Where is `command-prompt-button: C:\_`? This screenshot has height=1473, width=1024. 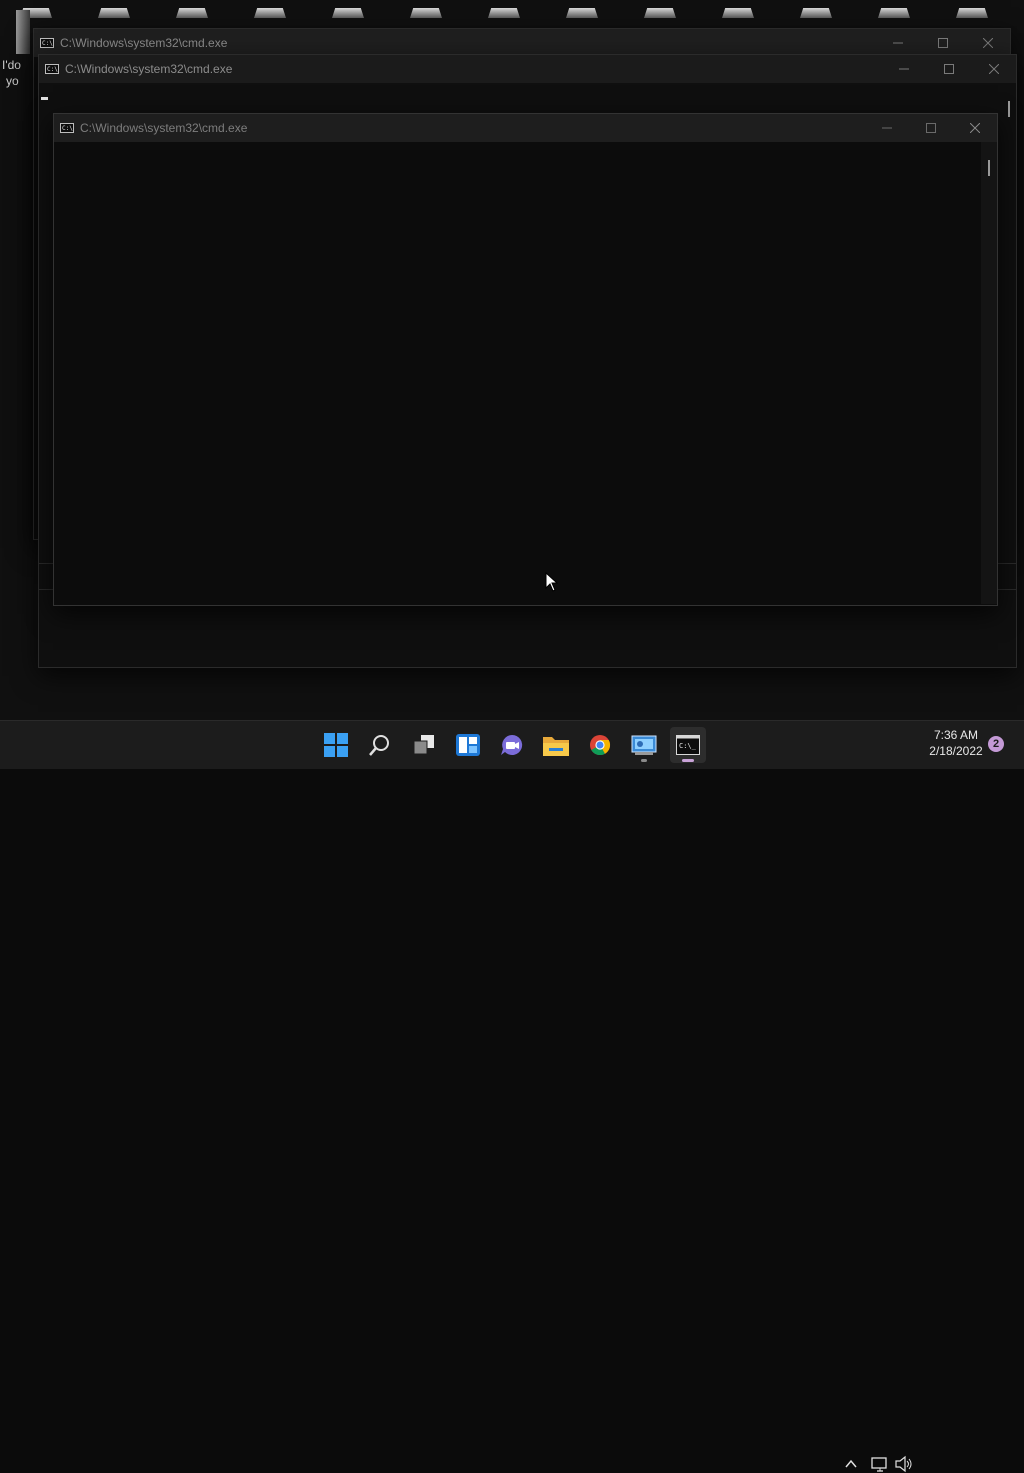
command-prompt-button: C:\_ is located at coordinates (688, 745).